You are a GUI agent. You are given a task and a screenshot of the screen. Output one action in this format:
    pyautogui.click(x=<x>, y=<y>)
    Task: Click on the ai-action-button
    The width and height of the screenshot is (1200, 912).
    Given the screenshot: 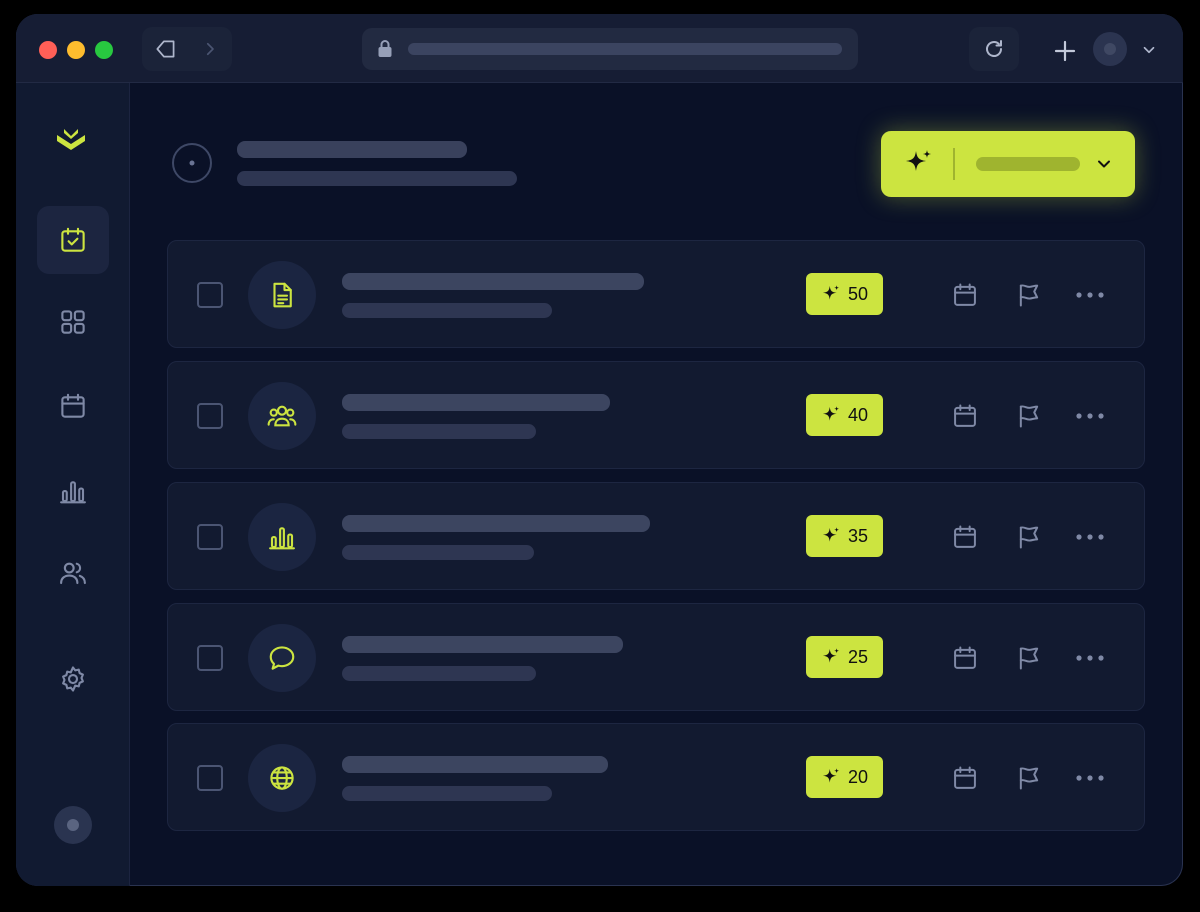 What is the action you would take?
    pyautogui.click(x=1008, y=164)
    